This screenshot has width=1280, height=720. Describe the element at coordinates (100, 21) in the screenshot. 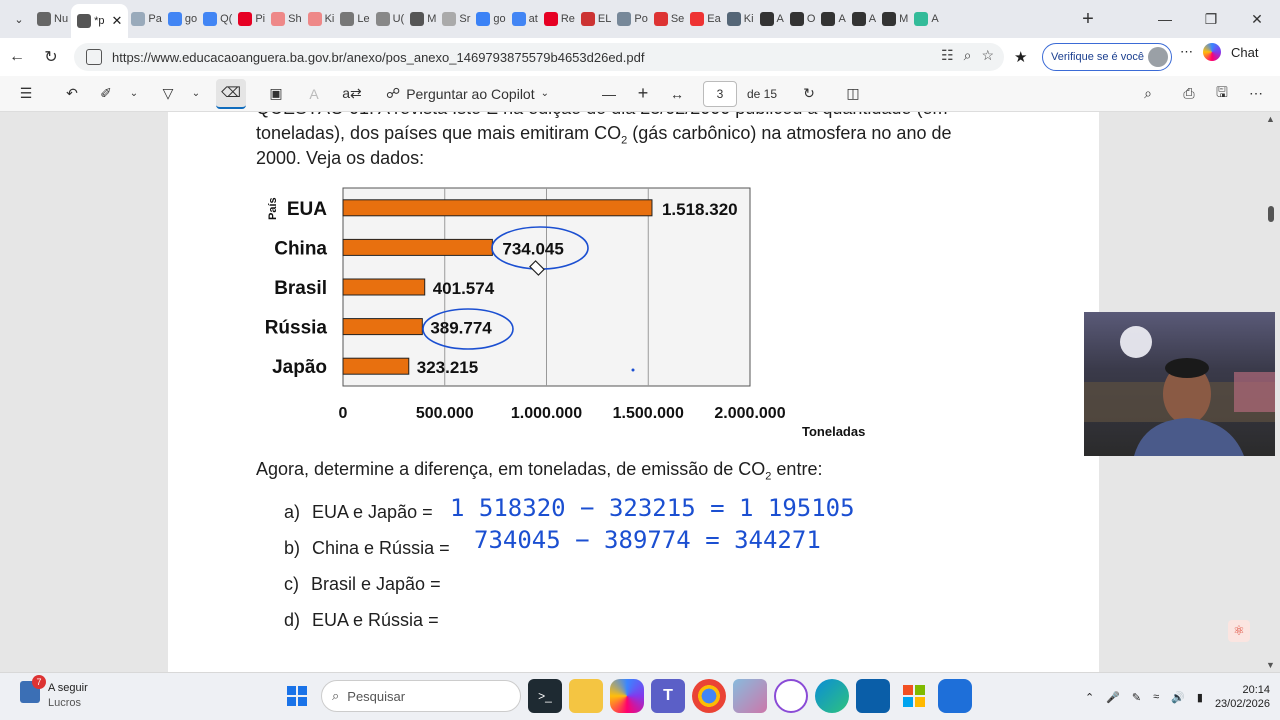

I see `browser-tab: *p ✕` at that location.